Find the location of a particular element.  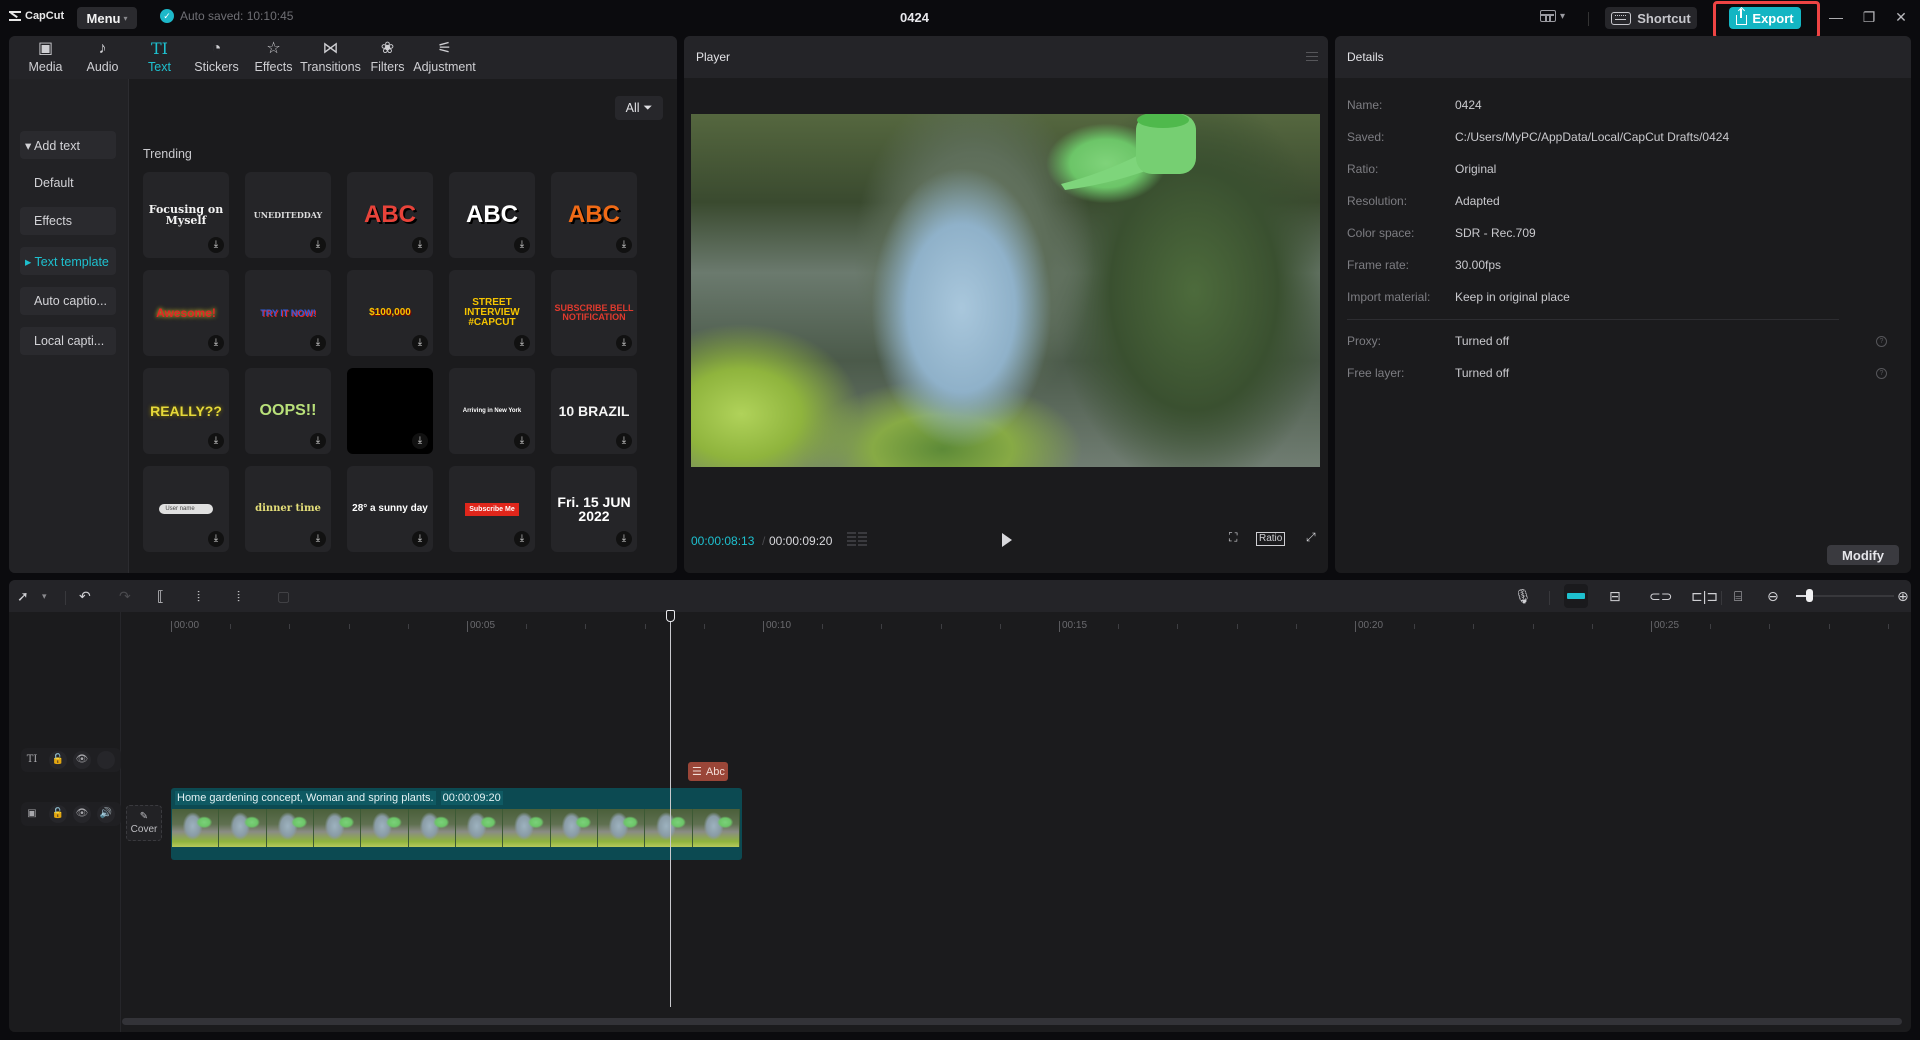

sidebar-item-default: Default is located at coordinates (68, 183).